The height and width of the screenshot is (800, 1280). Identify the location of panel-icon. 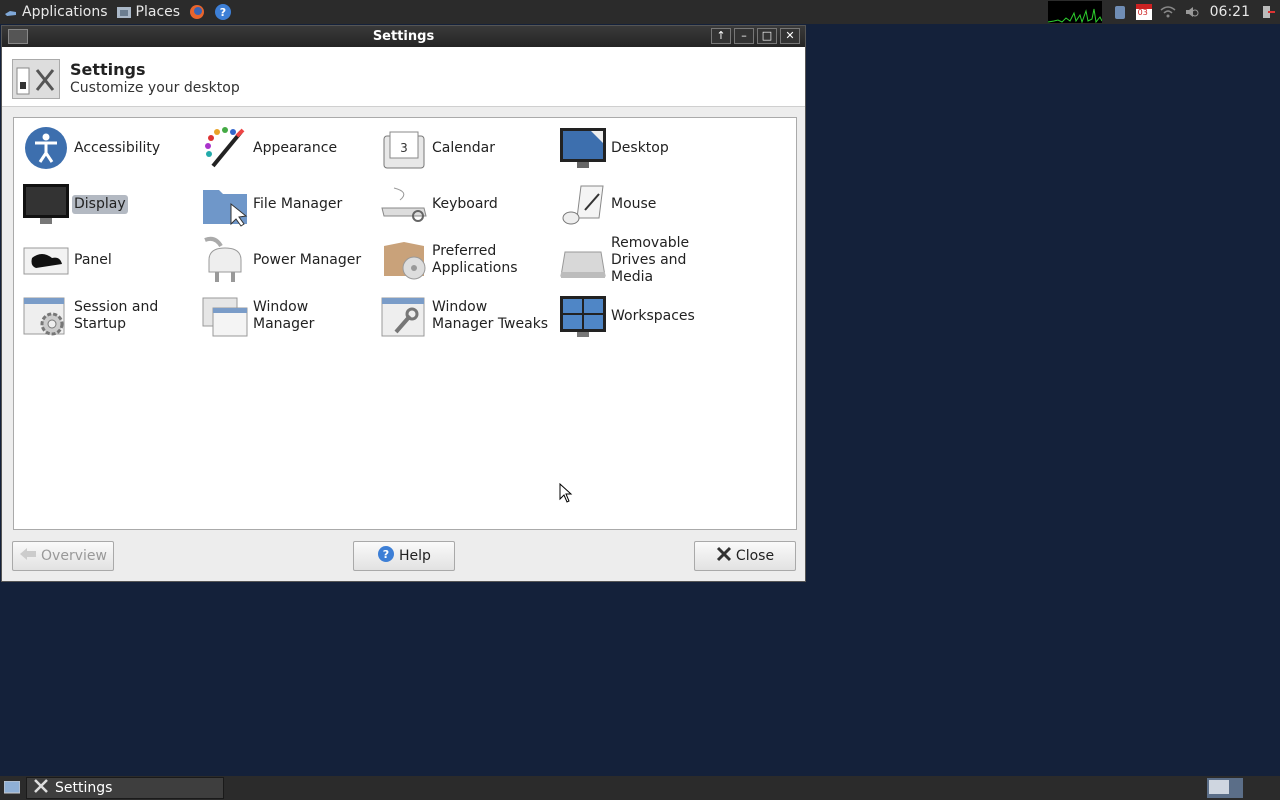
(46, 260).